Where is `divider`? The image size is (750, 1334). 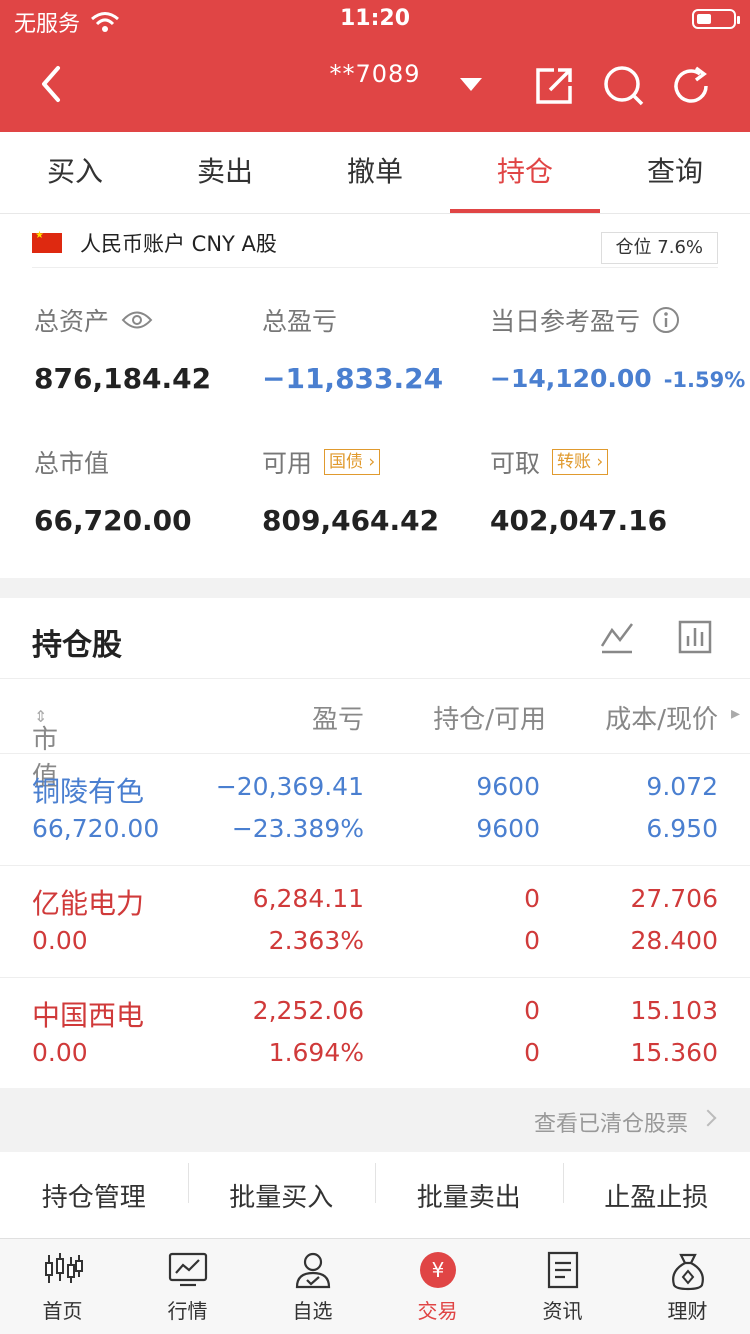 divider is located at coordinates (375, 267).